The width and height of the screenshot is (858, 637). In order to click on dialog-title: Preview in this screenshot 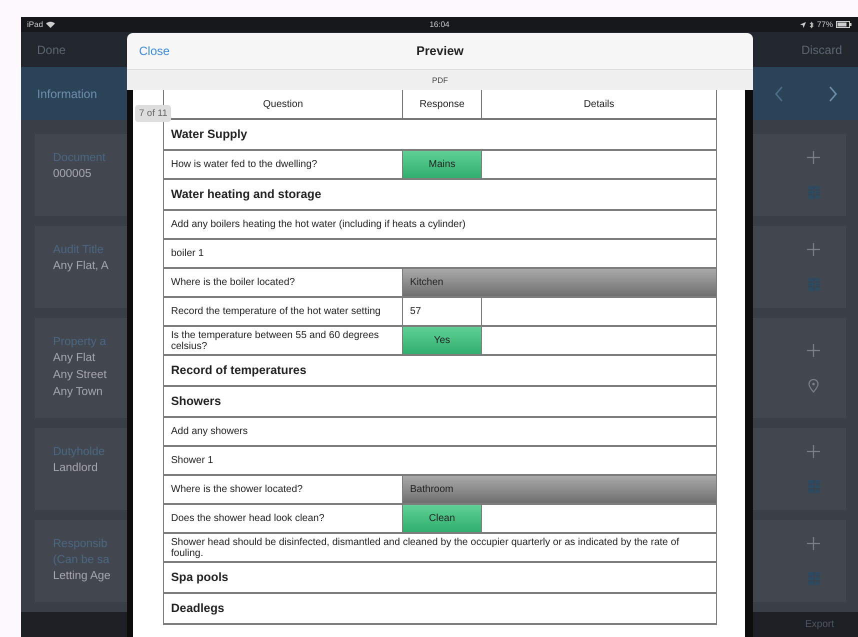, I will do `click(440, 51)`.